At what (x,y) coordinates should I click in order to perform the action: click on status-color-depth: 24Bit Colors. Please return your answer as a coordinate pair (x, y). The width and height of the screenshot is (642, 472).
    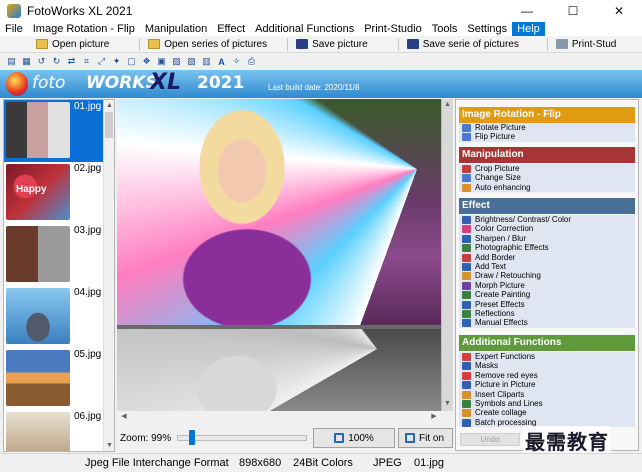
    Looking at the image, I should click on (323, 463).